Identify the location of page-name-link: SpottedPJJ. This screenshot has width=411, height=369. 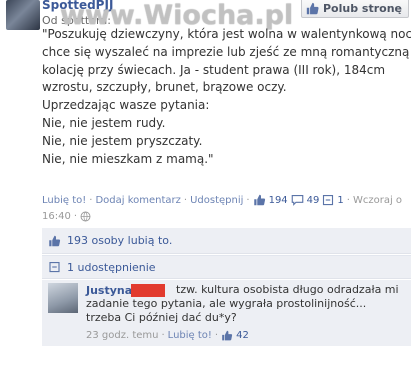
(77, 6).